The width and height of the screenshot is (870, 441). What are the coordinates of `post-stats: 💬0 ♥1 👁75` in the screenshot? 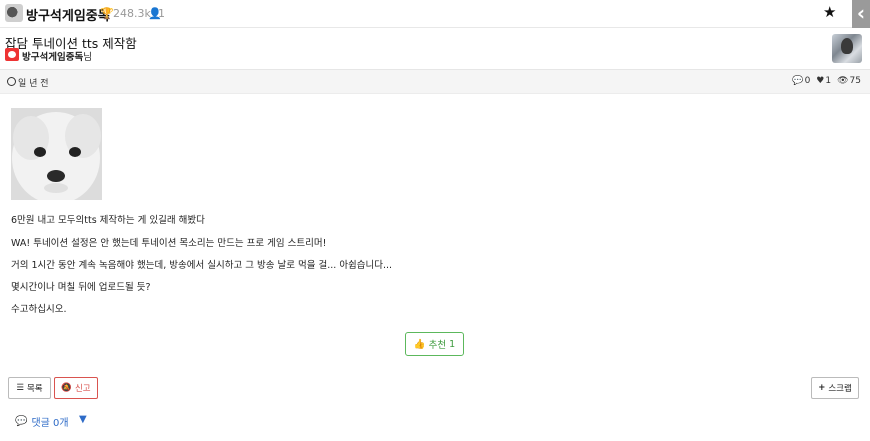 It's located at (826, 81).